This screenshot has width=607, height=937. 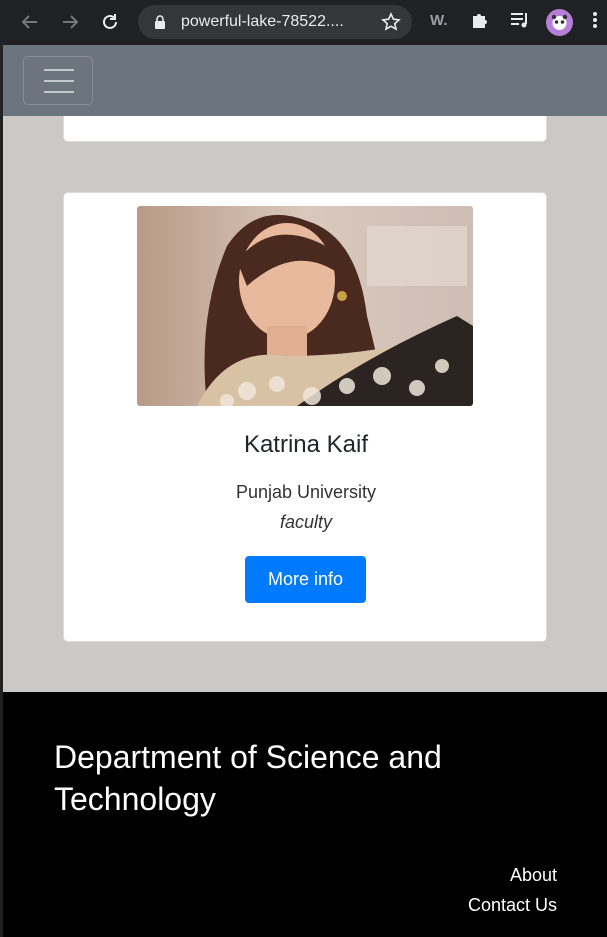 I want to click on reading-list-icon, so click(x=520, y=20).